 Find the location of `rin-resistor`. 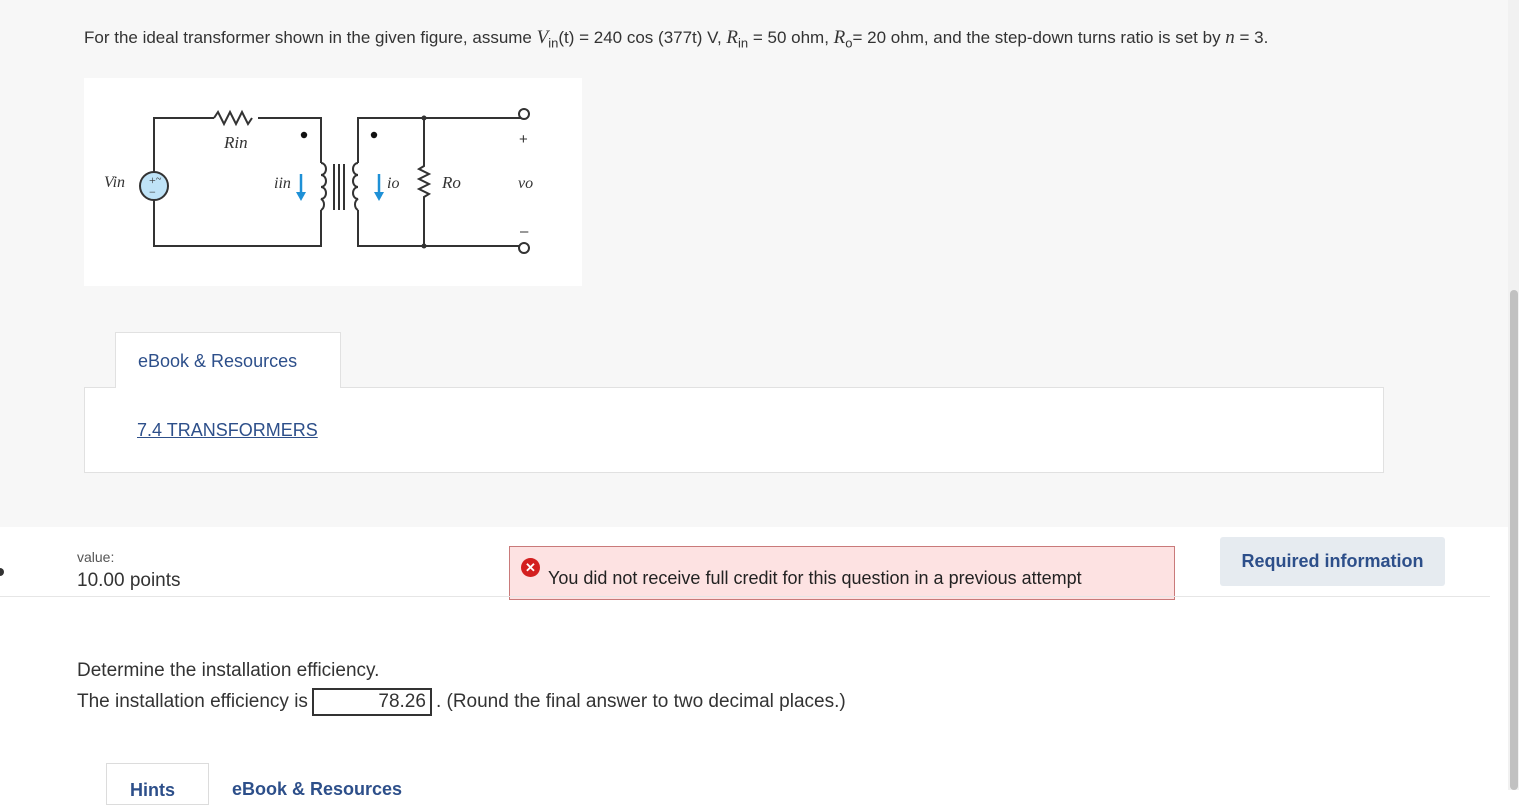

rin-resistor is located at coordinates (233, 118).